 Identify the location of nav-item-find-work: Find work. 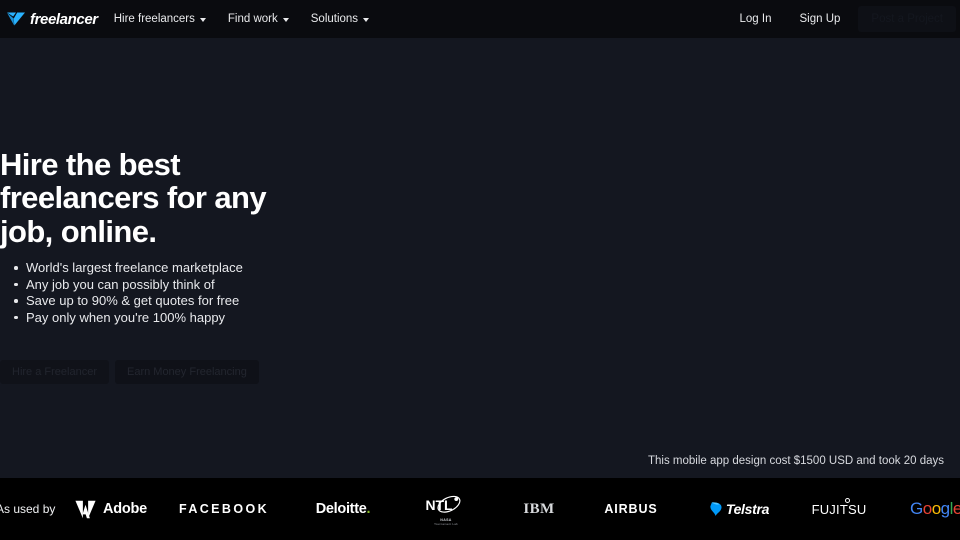
(258, 19).